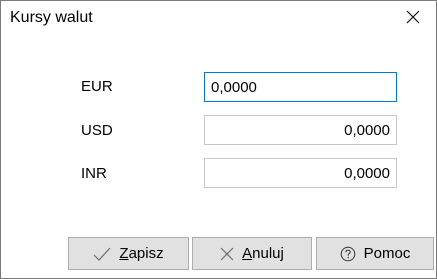 This screenshot has width=437, height=279. I want to click on question-circle-icon, so click(348, 254).